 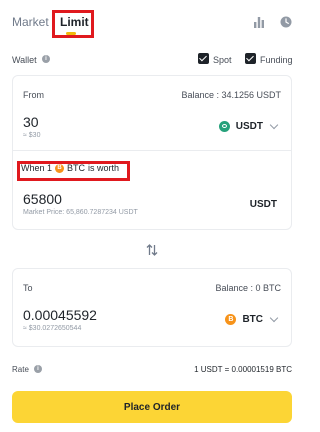 What do you see at coordinates (259, 22) in the screenshot?
I see `bar-chart-icon` at bounding box center [259, 22].